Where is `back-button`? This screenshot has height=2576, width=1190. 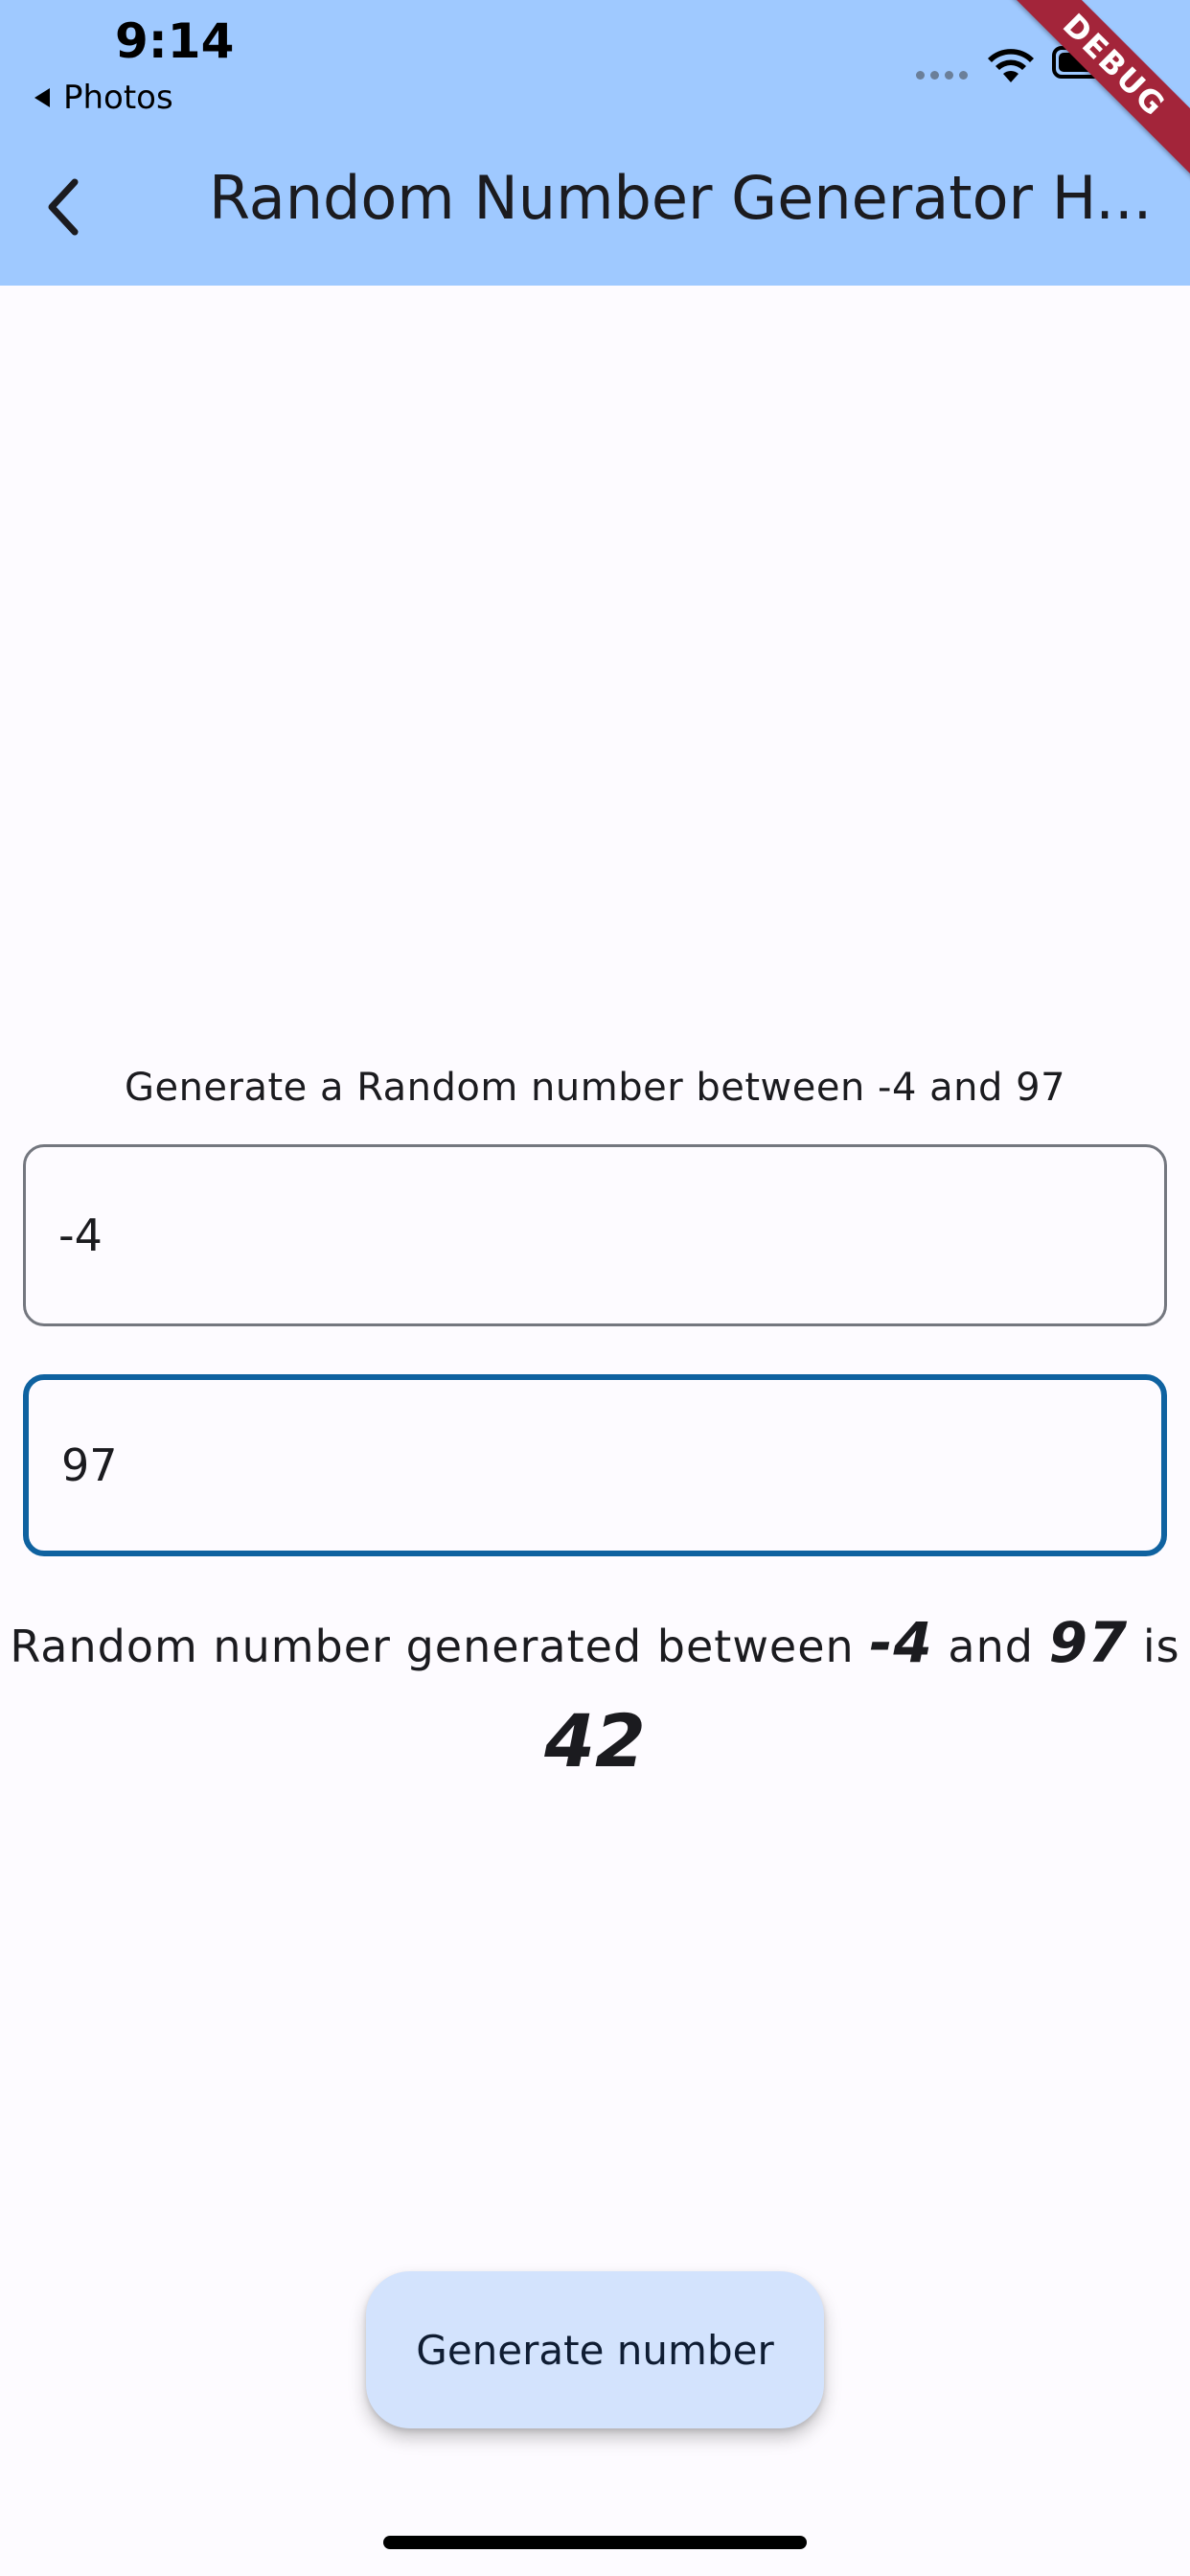
back-button is located at coordinates (63, 207).